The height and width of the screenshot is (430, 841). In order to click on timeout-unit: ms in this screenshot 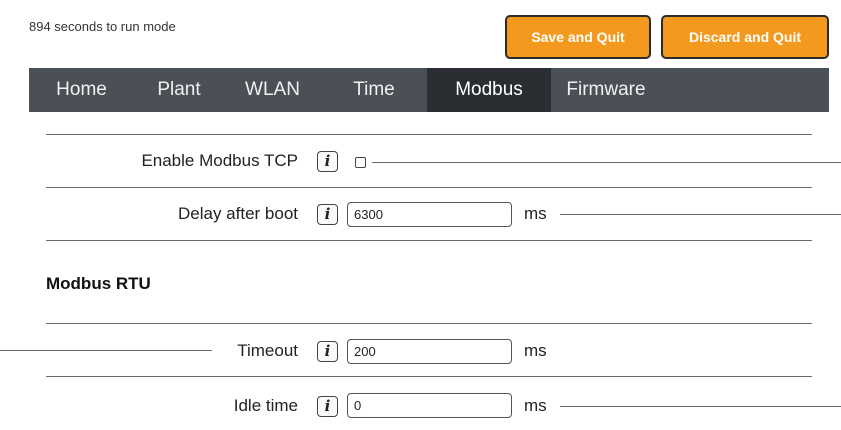, I will do `click(535, 350)`.